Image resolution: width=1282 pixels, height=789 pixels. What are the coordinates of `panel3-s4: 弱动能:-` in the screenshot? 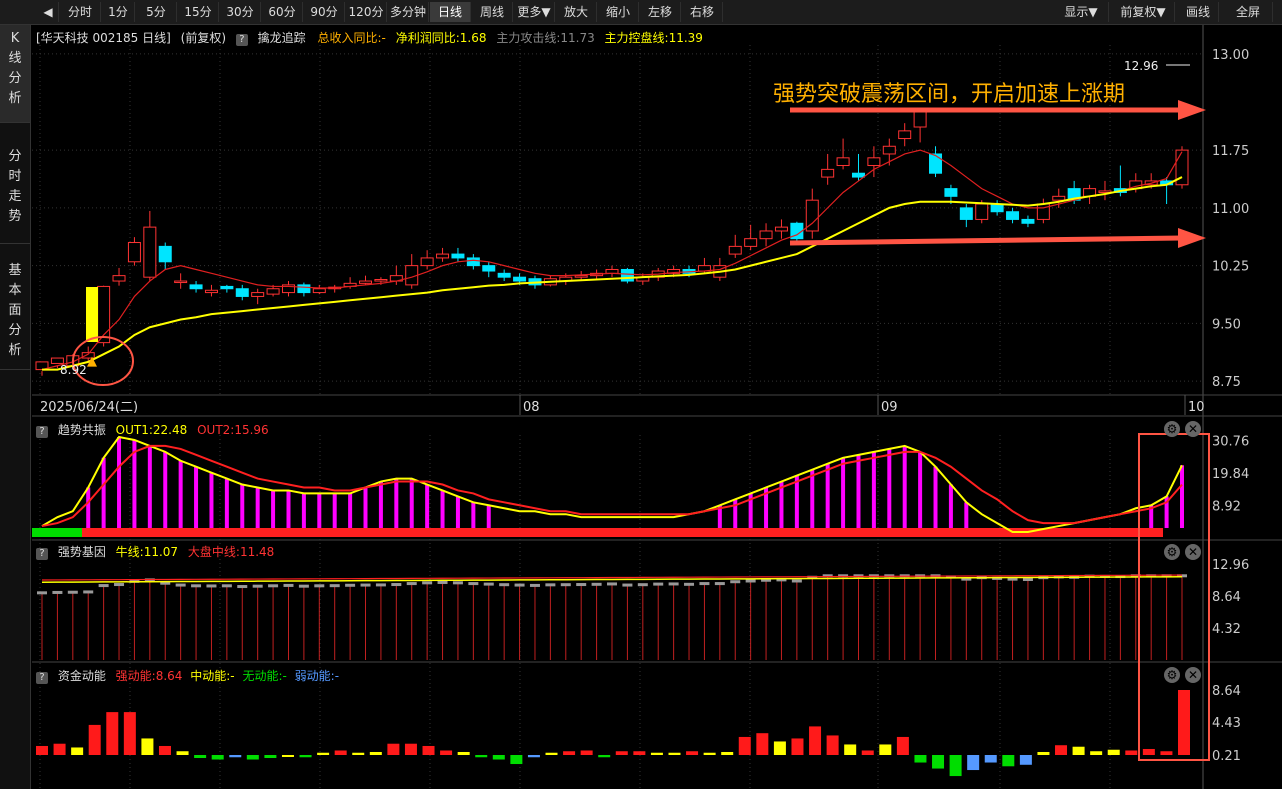 It's located at (317, 676).